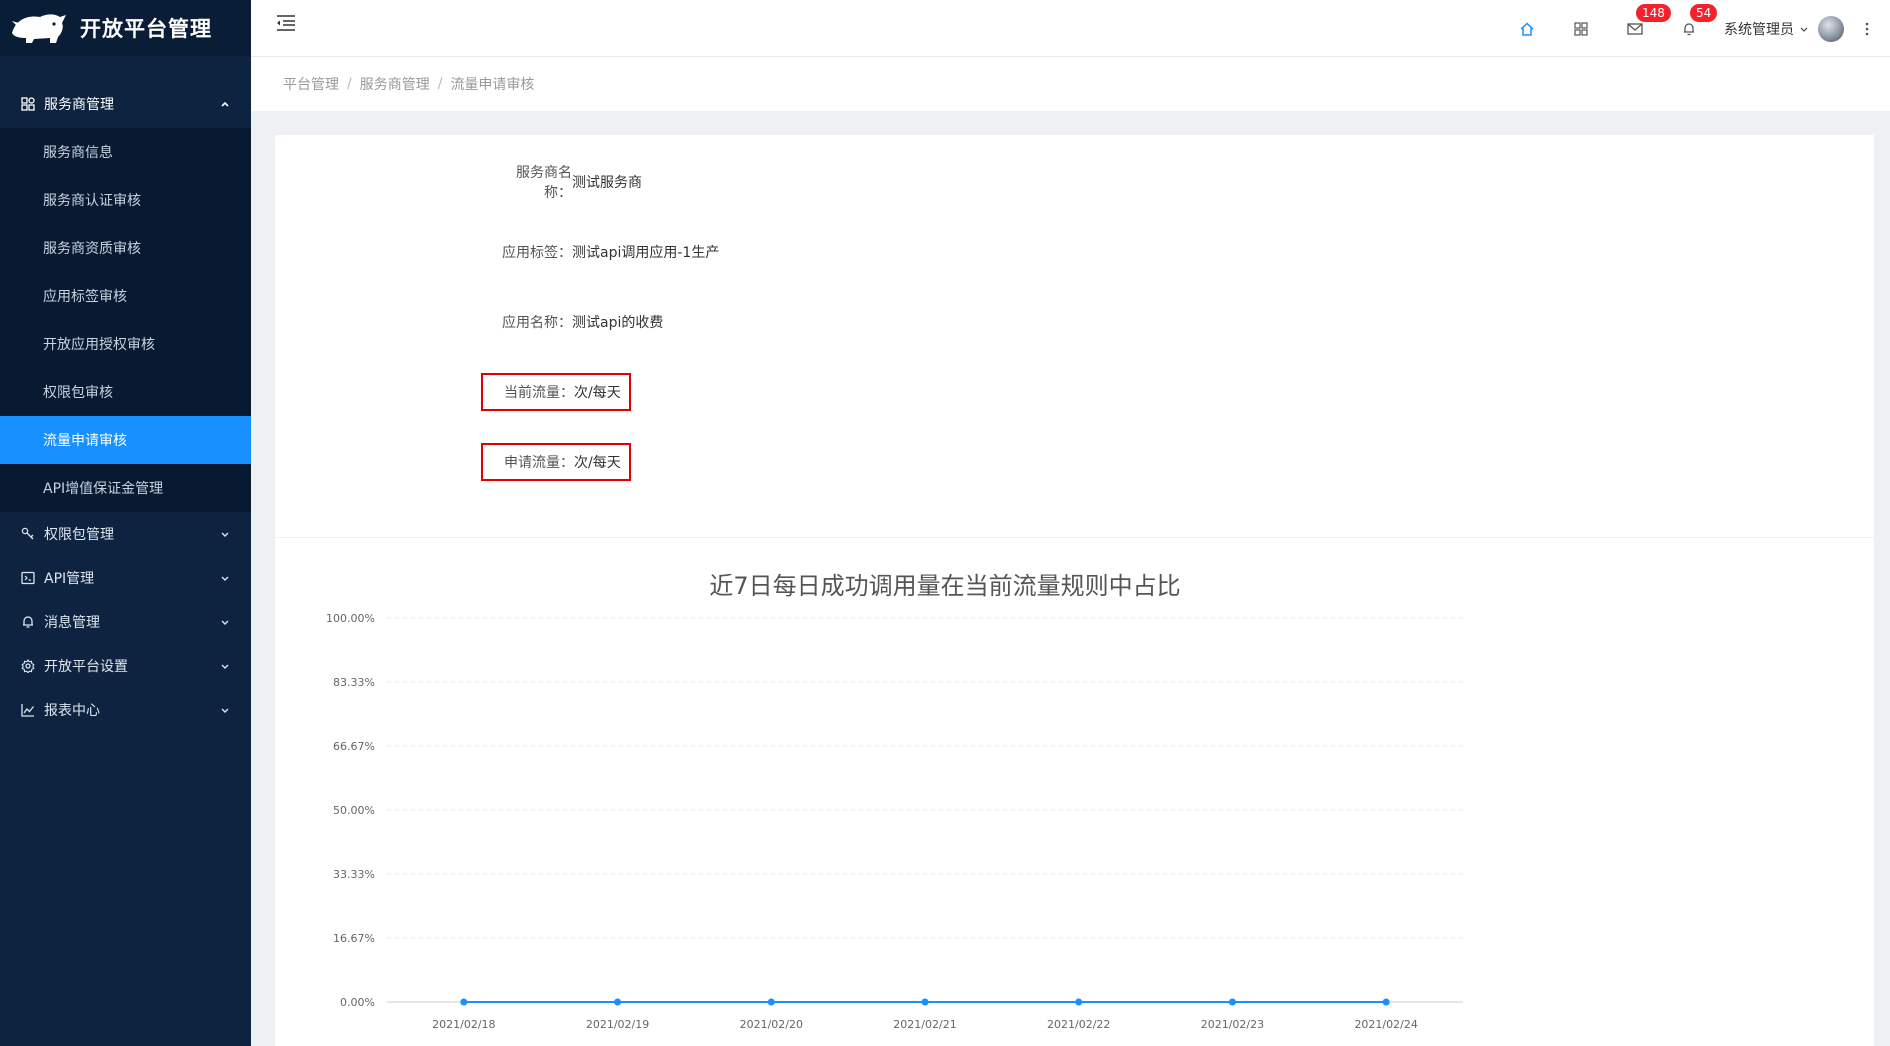  What do you see at coordinates (1070, 84) in the screenshot?
I see `breadcrumb: 平台管理 / 服务商管理 / 流量申请审核` at bounding box center [1070, 84].